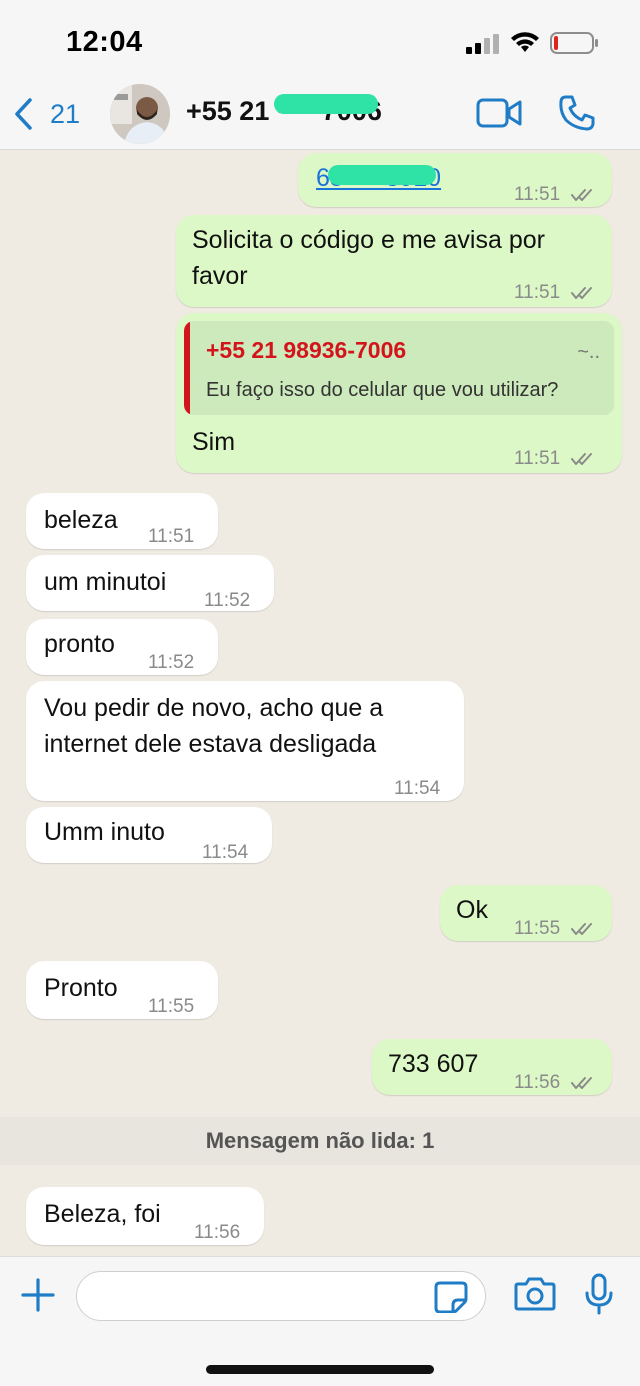  Describe the element at coordinates (104, 42) in the screenshot. I see `status-time: 12:04` at that location.